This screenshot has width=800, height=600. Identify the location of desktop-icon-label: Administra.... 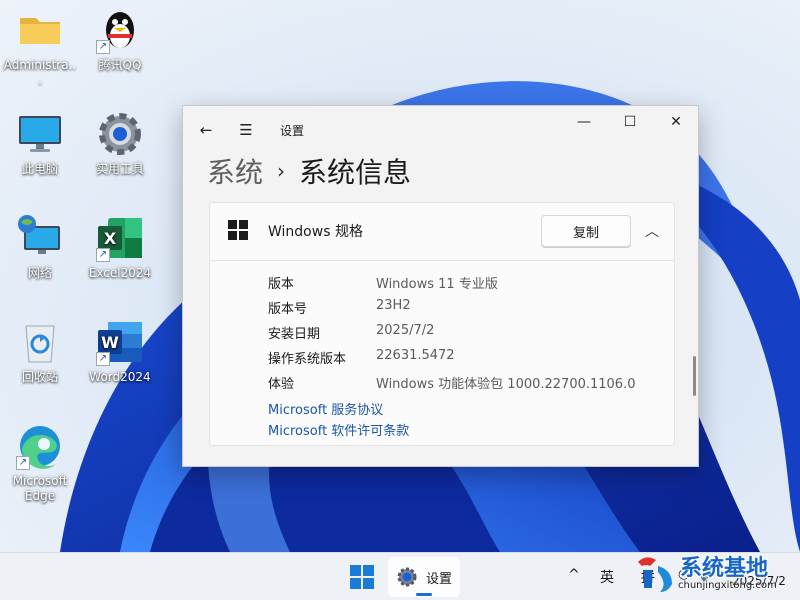
(40, 72).